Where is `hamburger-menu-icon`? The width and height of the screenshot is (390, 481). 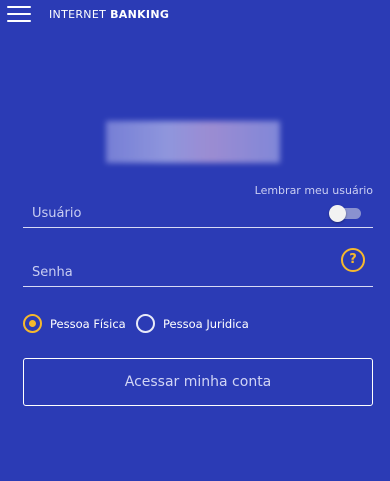
hamburger-menu-icon is located at coordinates (19, 14).